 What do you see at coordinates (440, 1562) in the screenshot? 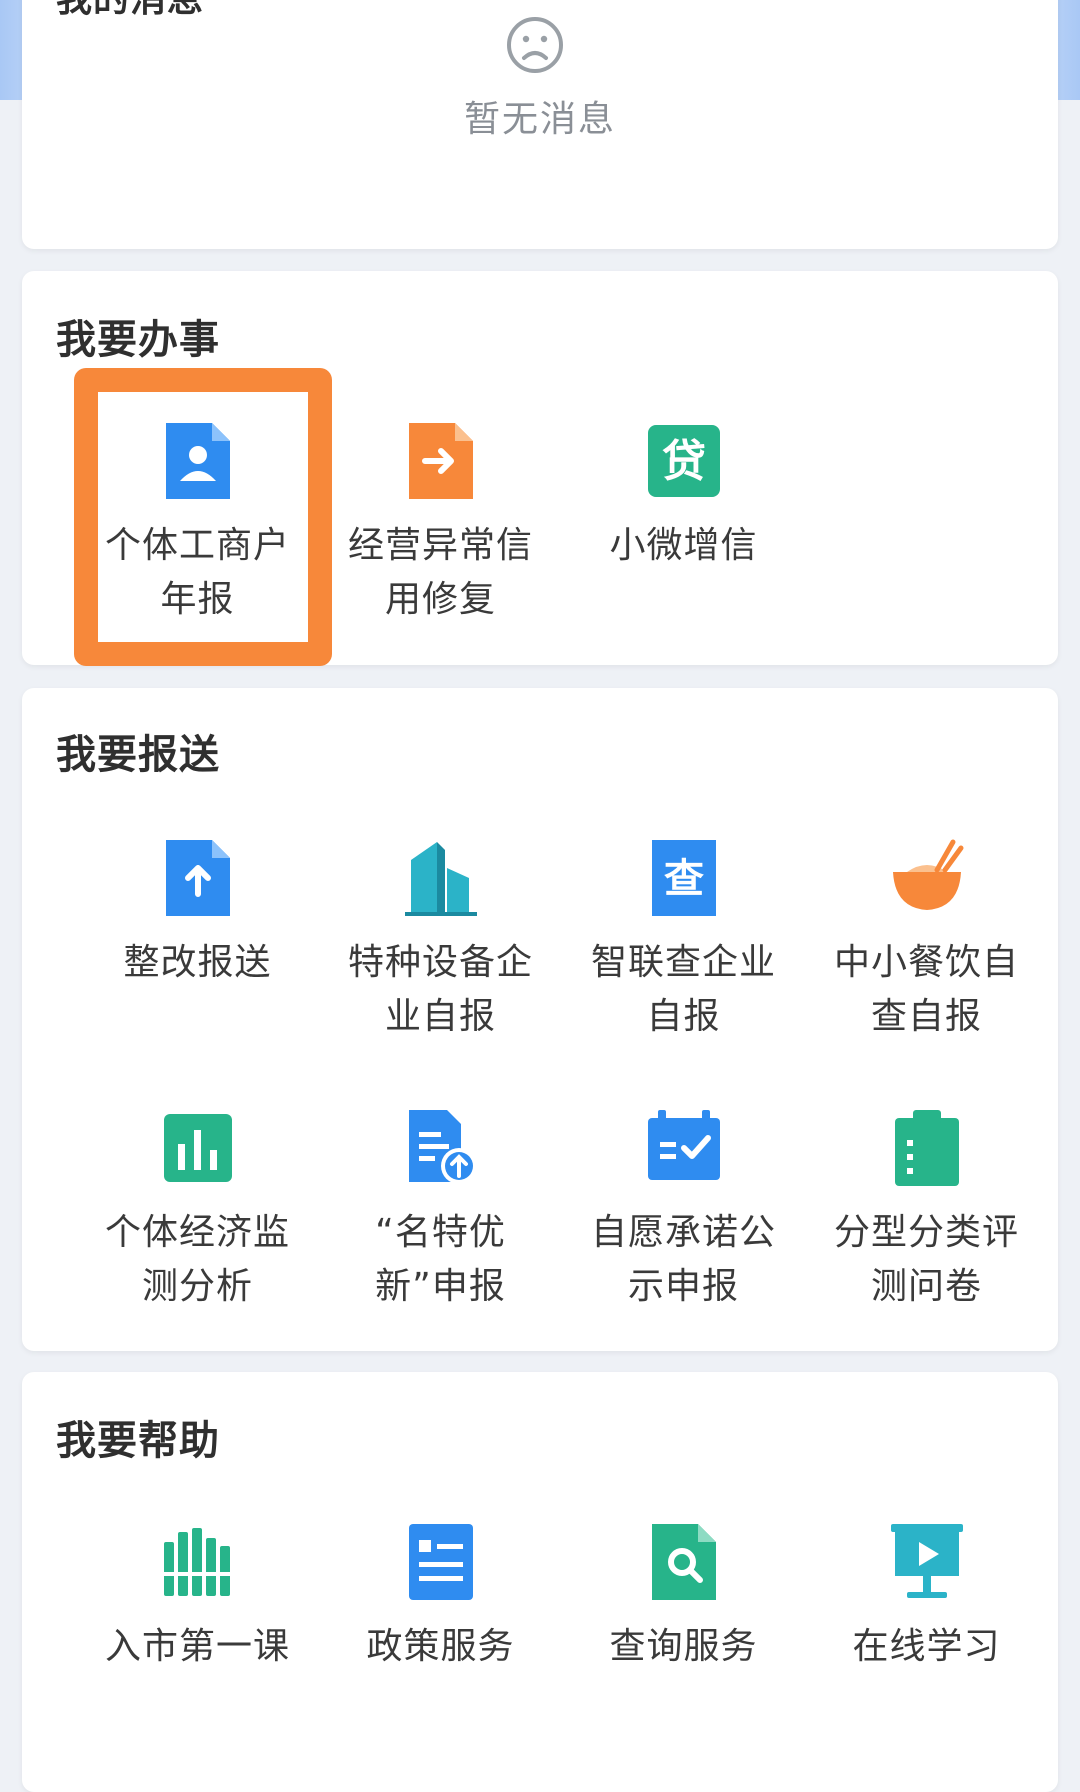
I see `policy-doc-icon` at bounding box center [440, 1562].